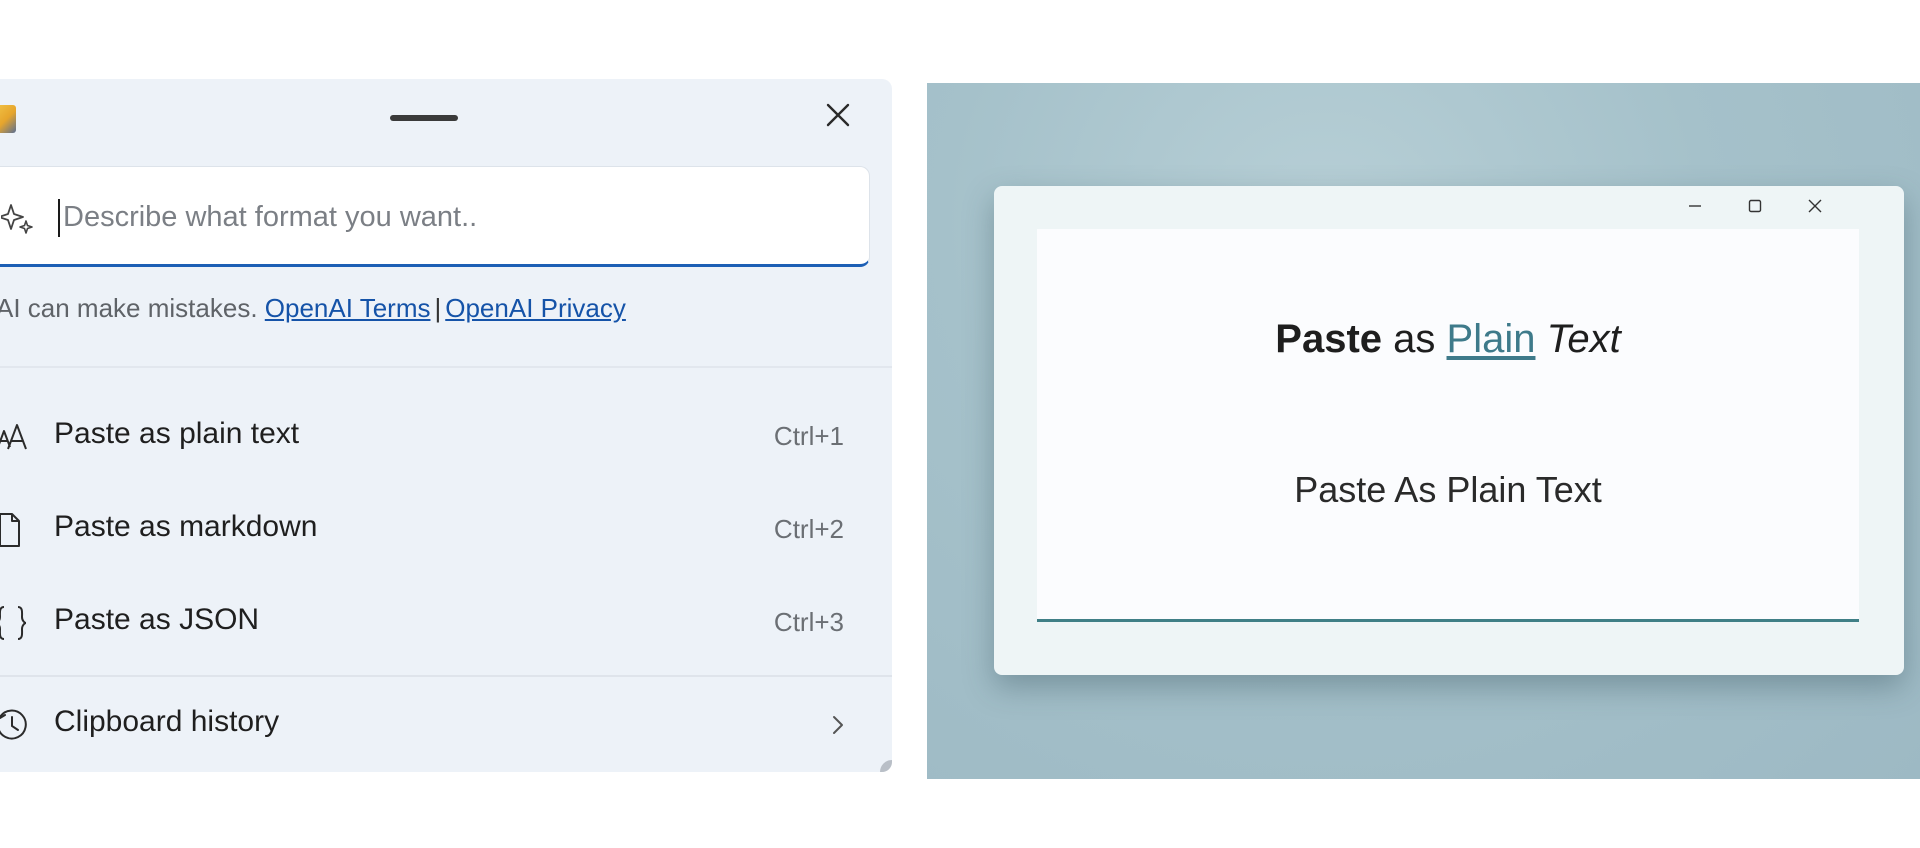 The width and height of the screenshot is (1920, 848). Describe the element at coordinates (446, 437) in the screenshot. I see `paste-as-plain-text-item: Paste as plain text Ctrl+1` at that location.